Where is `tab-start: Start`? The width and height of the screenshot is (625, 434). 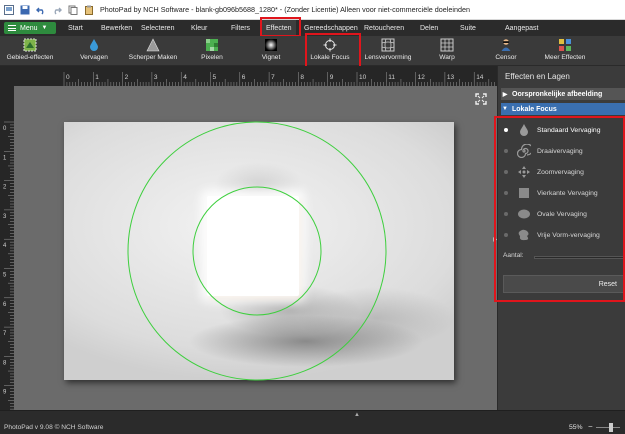
tab-start: Start is located at coordinates (75, 28).